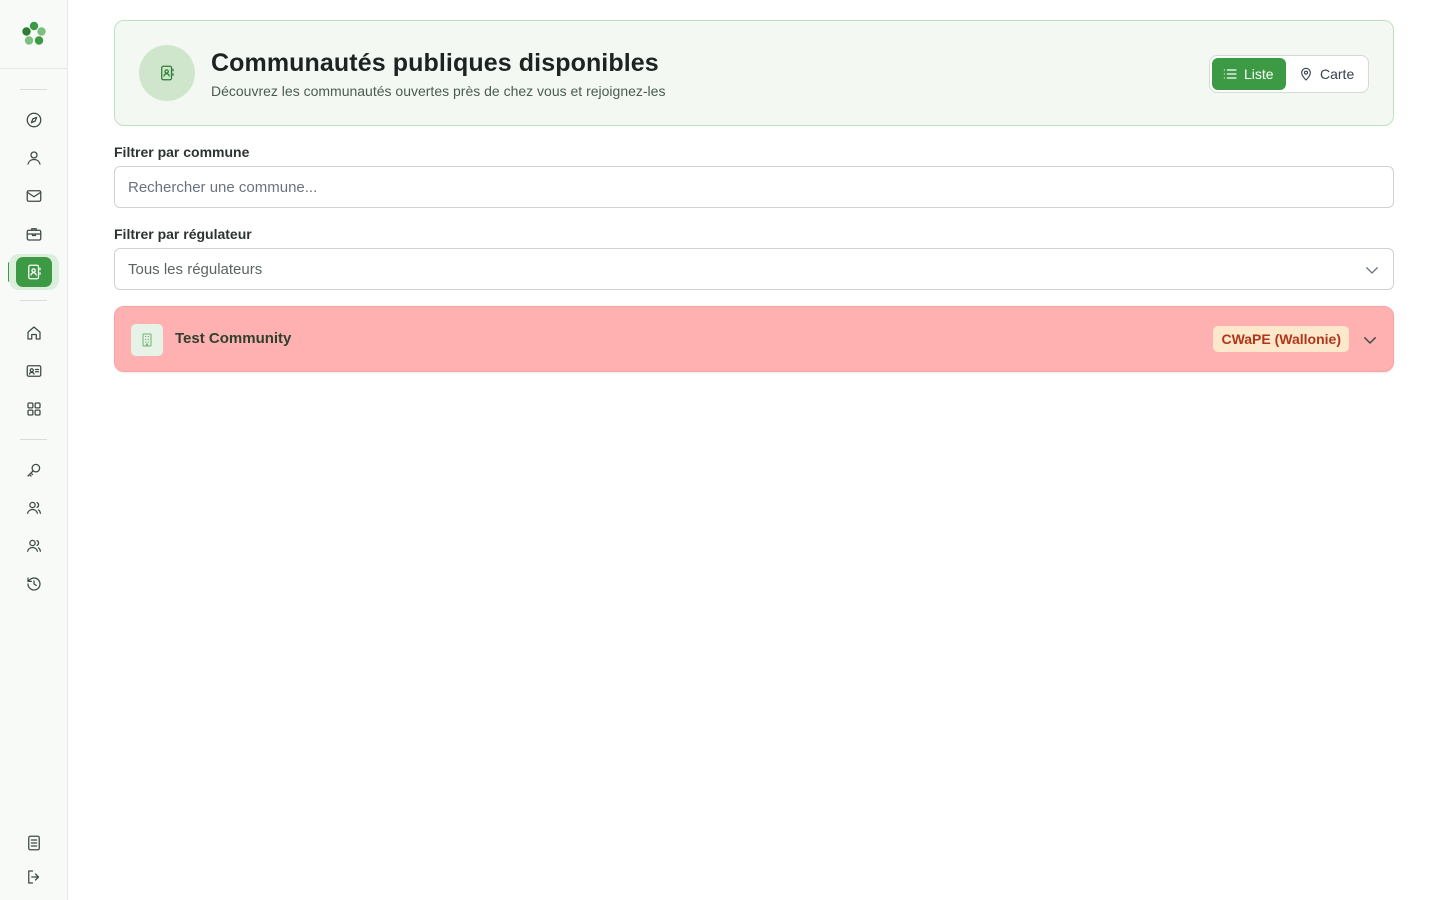  What do you see at coordinates (34, 450) in the screenshot?
I see `sidebar` at bounding box center [34, 450].